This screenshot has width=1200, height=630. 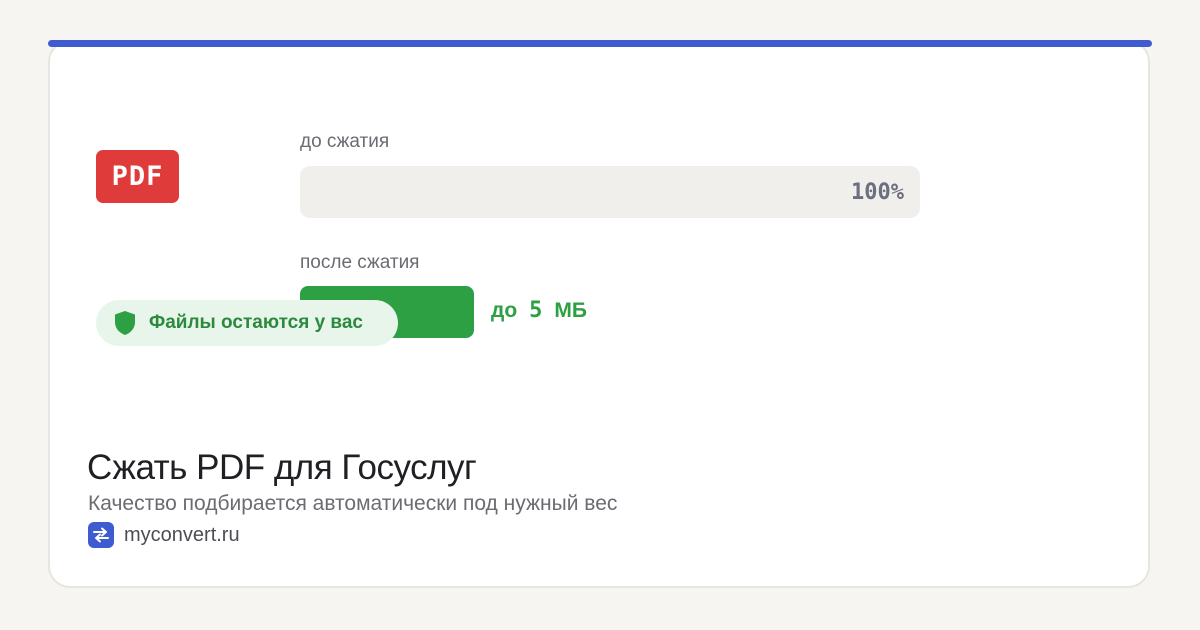 What do you see at coordinates (600, 43) in the screenshot?
I see `top-accent-bar` at bounding box center [600, 43].